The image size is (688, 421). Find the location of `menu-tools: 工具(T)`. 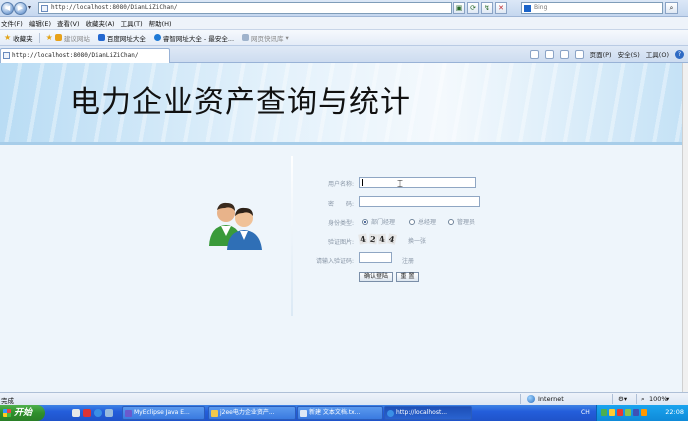

menu-tools: 工具(T) is located at coordinates (134, 23).